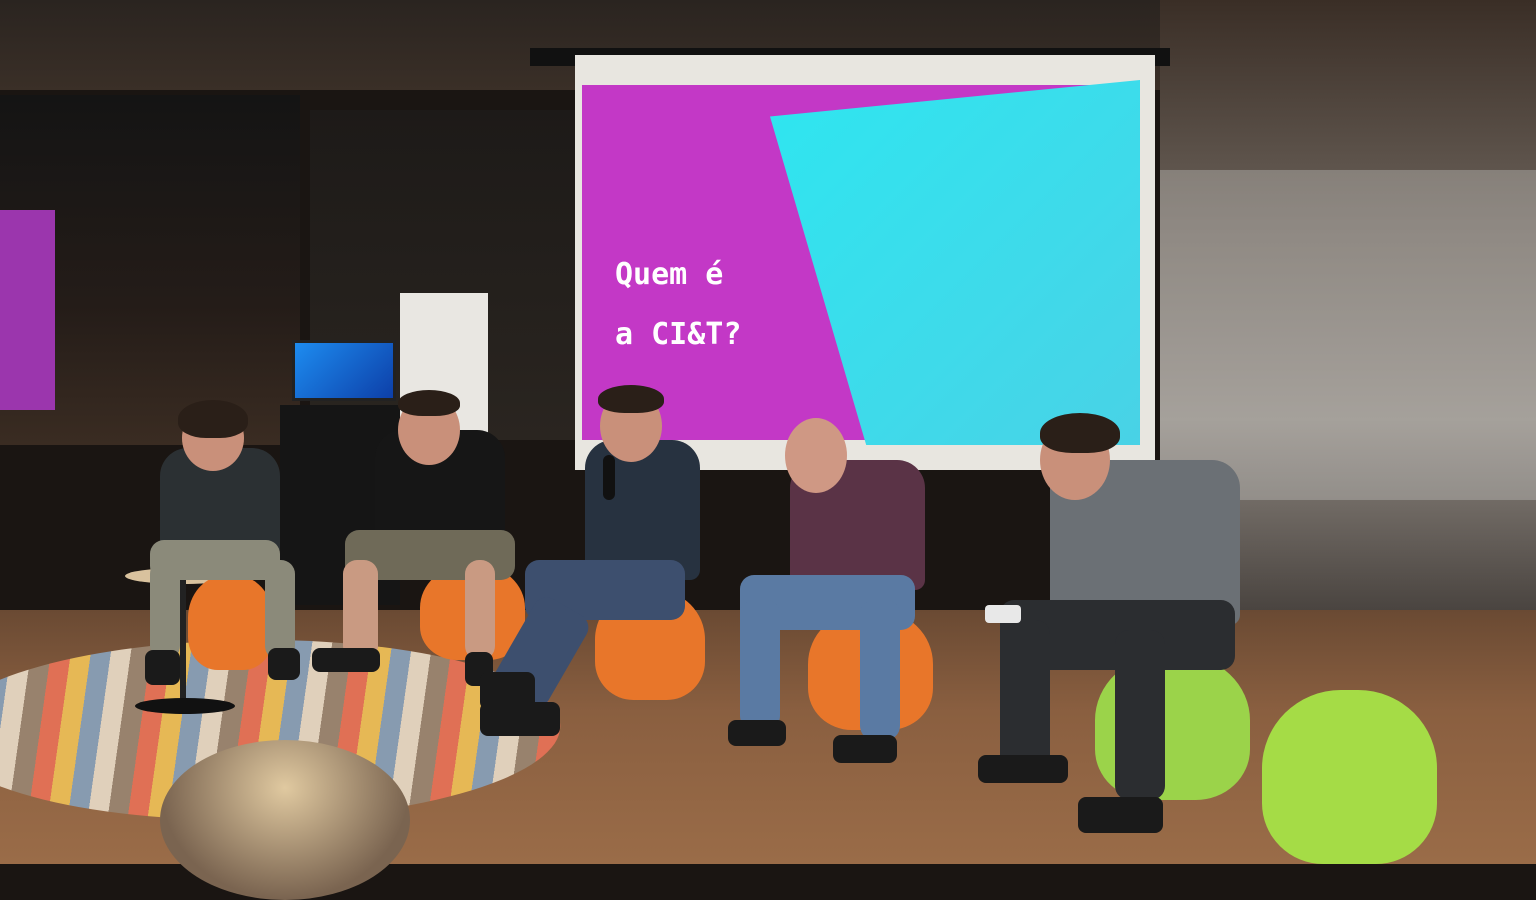 The width and height of the screenshot is (1536, 900). What do you see at coordinates (344, 370) in the screenshot?
I see `tv-monitor` at bounding box center [344, 370].